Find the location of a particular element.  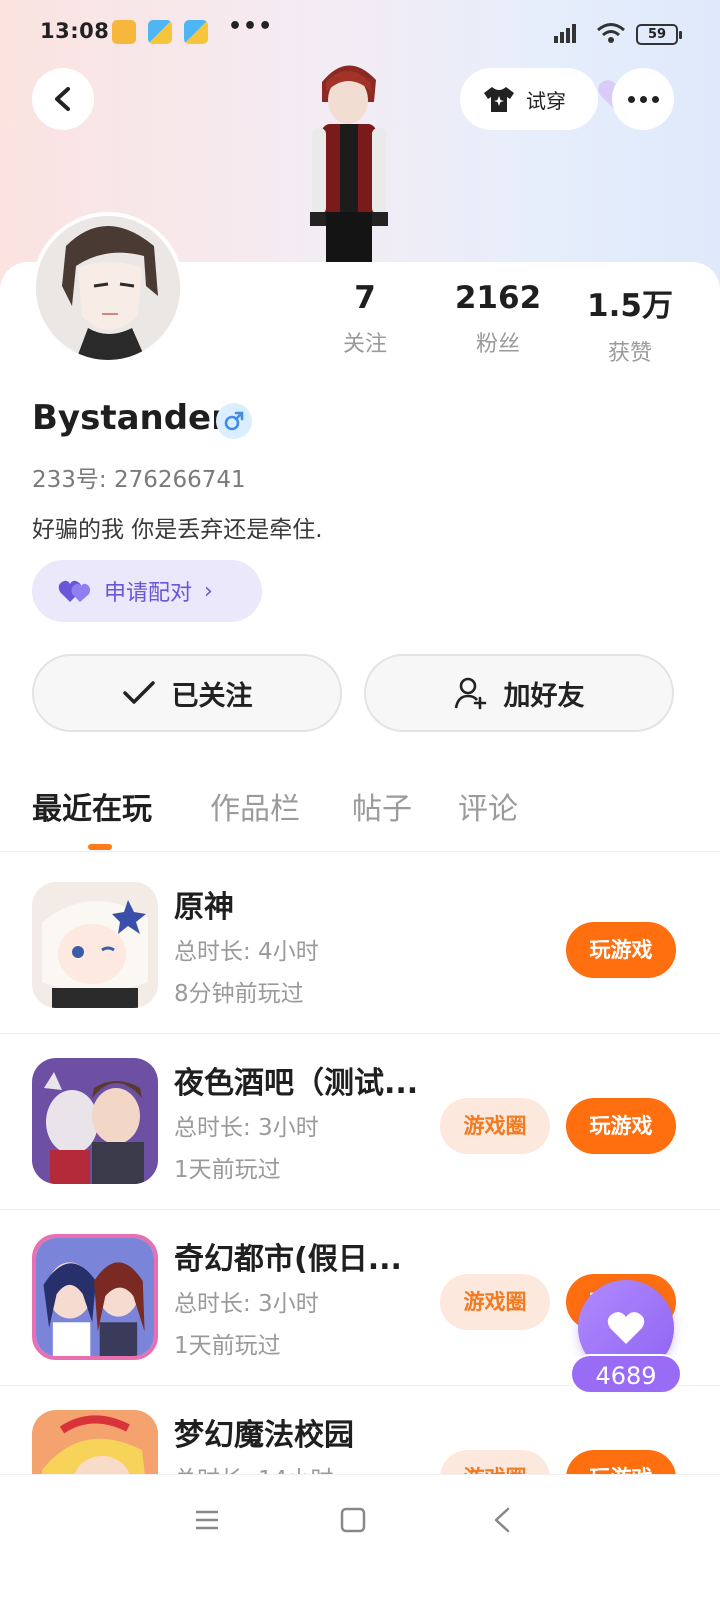

followed-button: 已关注 is located at coordinates (187, 693).